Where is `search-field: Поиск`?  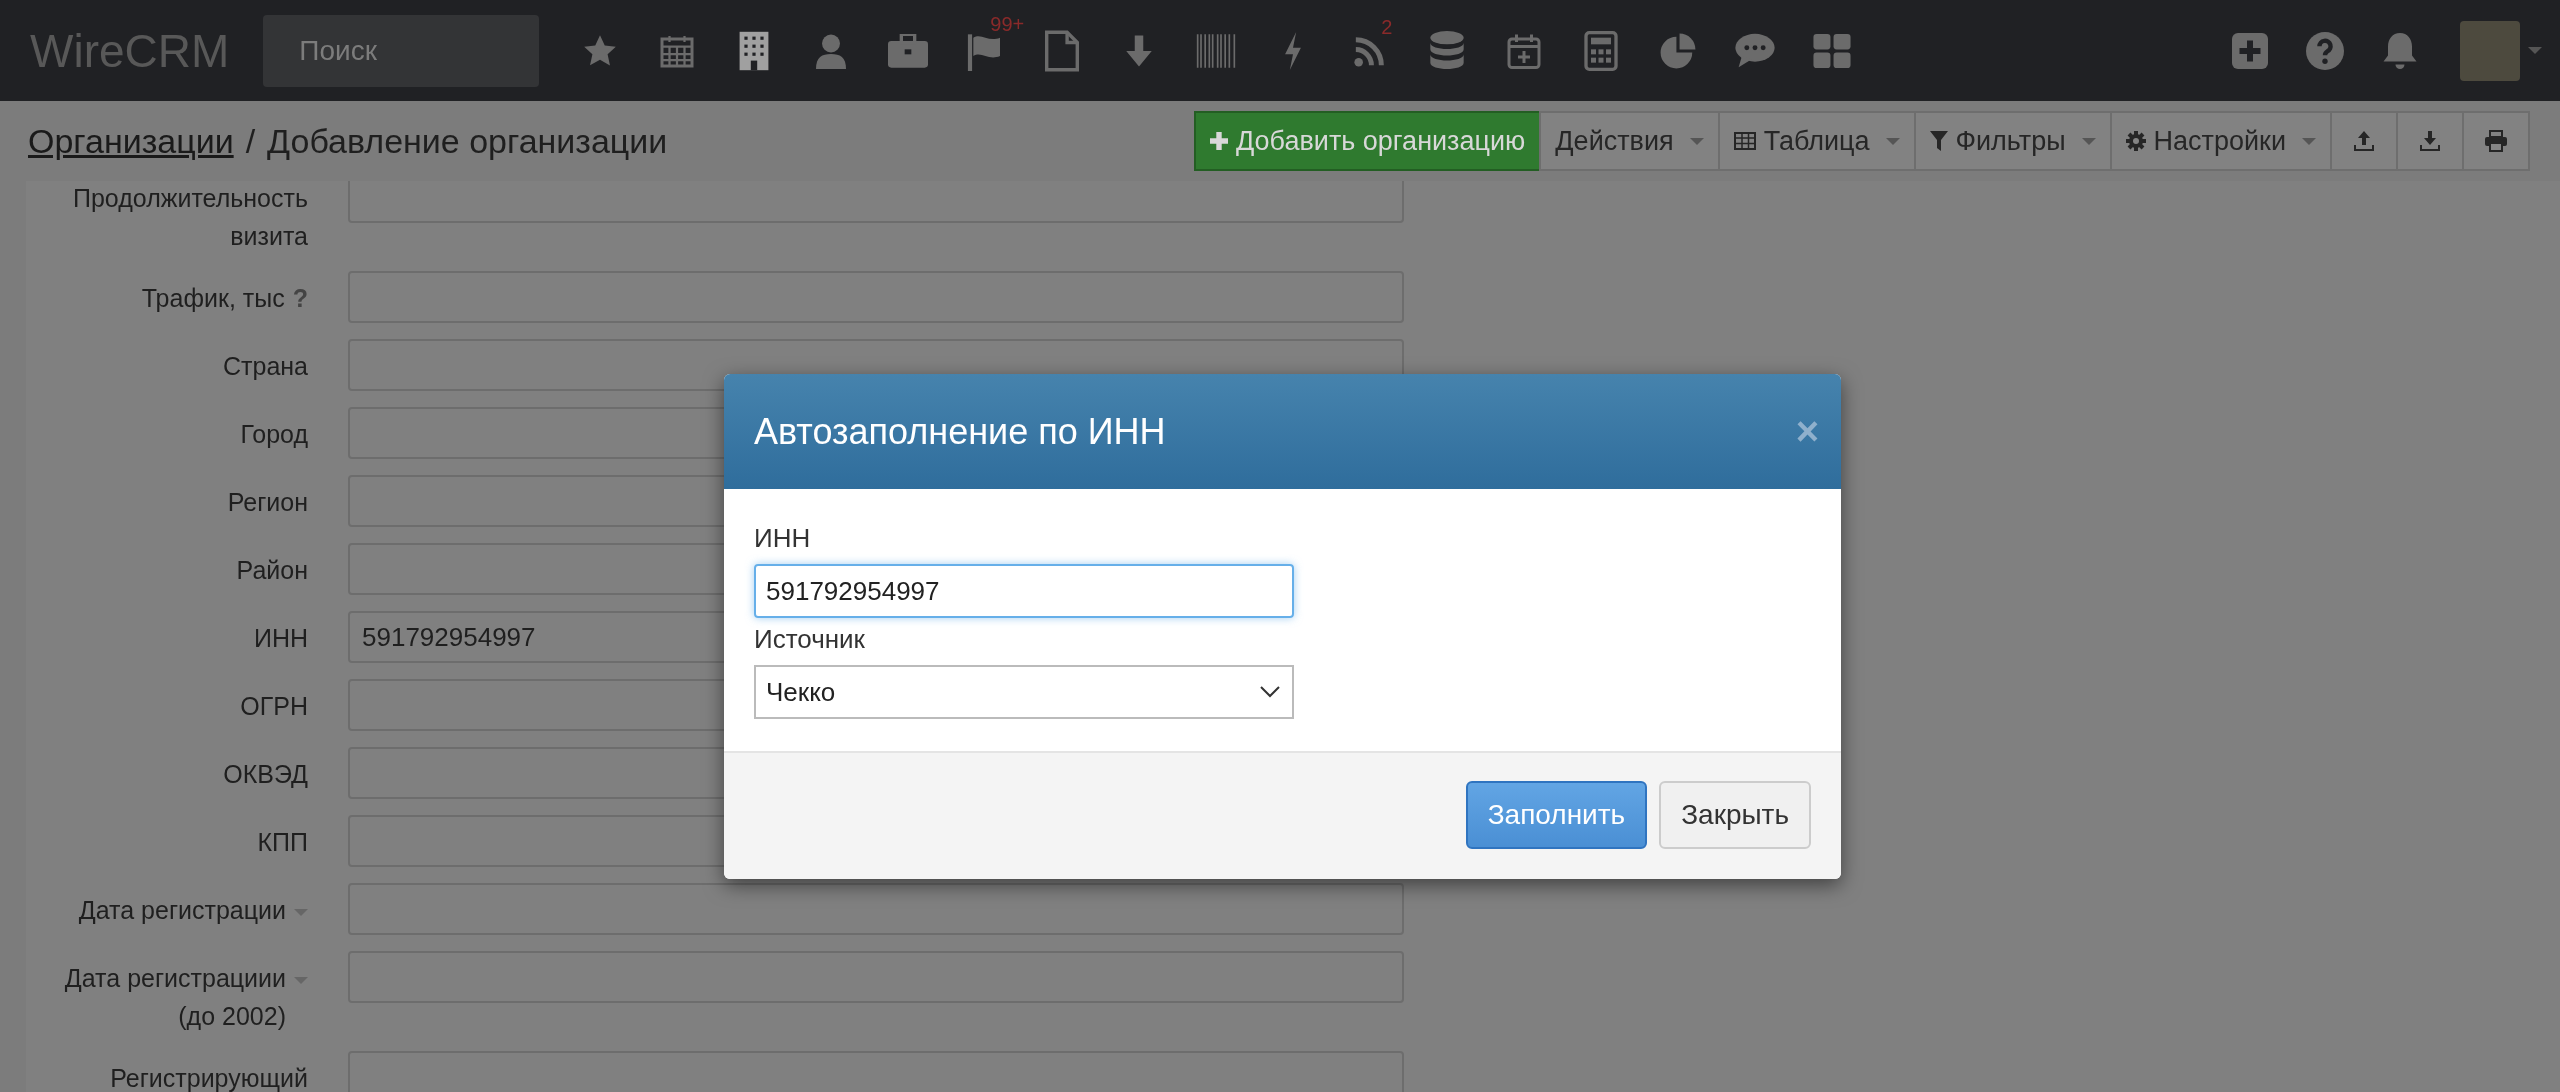 search-field: Поиск is located at coordinates (401, 50).